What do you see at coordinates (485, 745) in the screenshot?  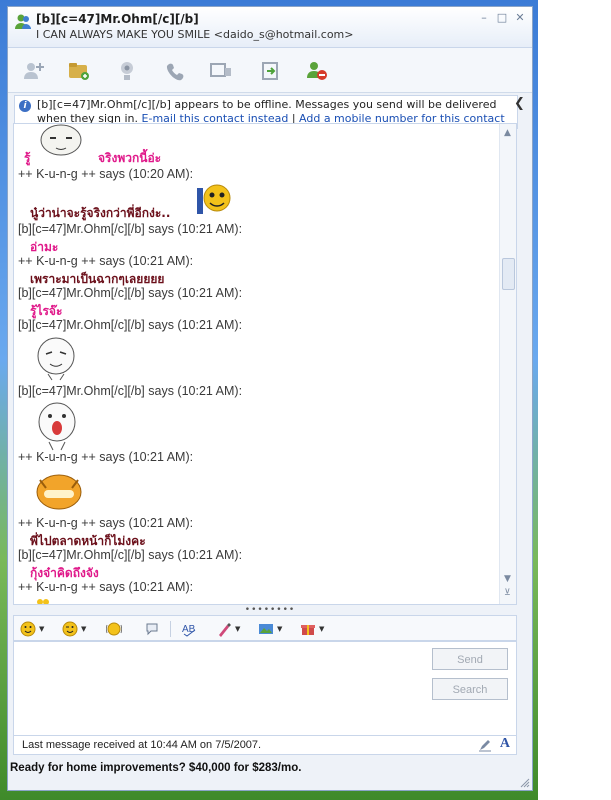 I see `handwriting-icon` at bounding box center [485, 745].